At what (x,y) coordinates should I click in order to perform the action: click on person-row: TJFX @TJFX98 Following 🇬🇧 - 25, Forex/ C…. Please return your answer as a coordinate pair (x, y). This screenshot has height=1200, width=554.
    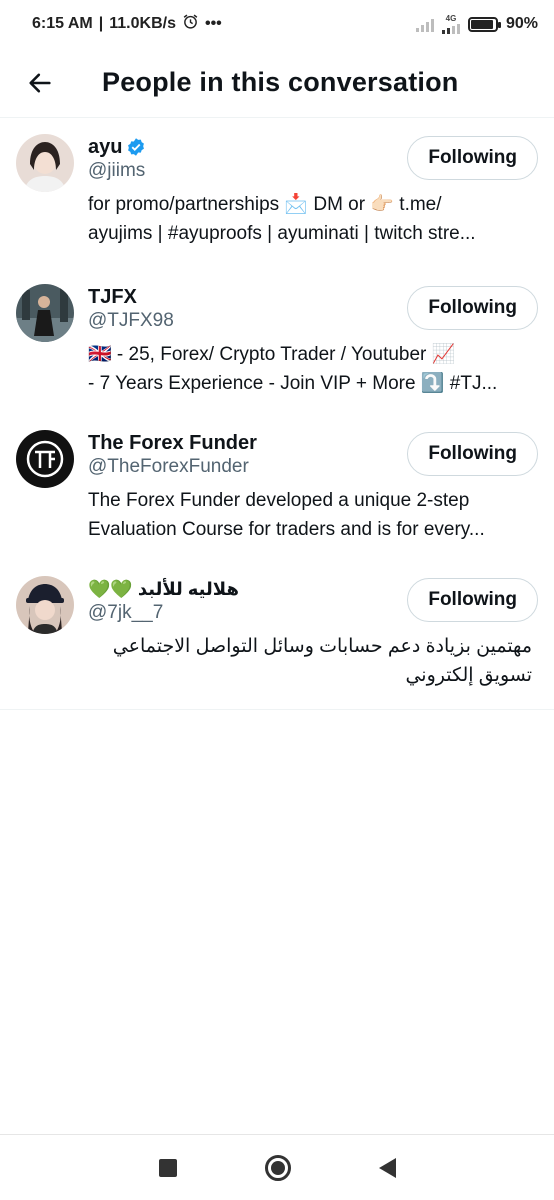
    Looking at the image, I should click on (277, 341).